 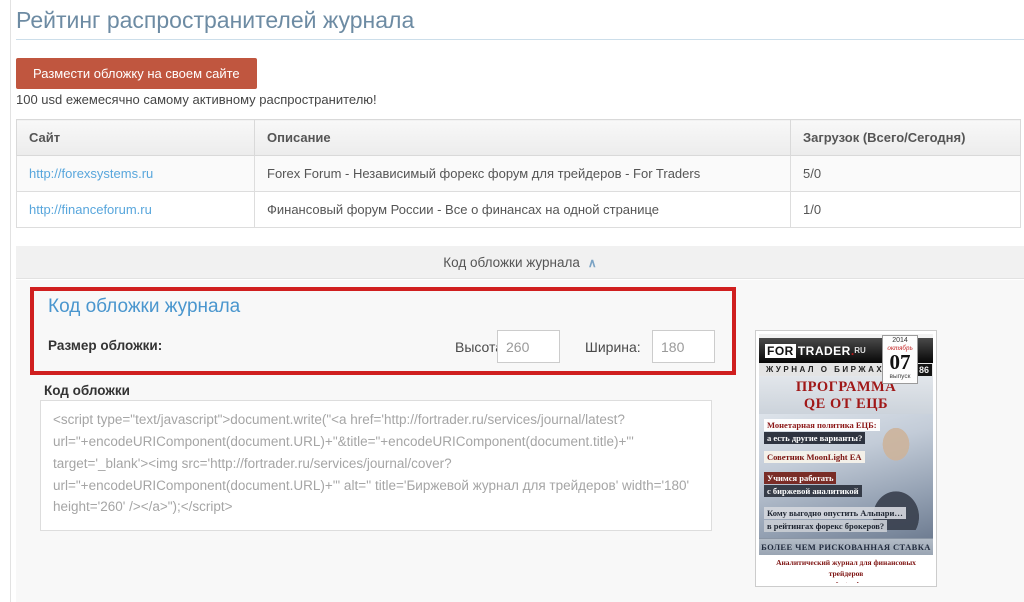 I want to click on column-header-site: Сайт, so click(x=135, y=137).